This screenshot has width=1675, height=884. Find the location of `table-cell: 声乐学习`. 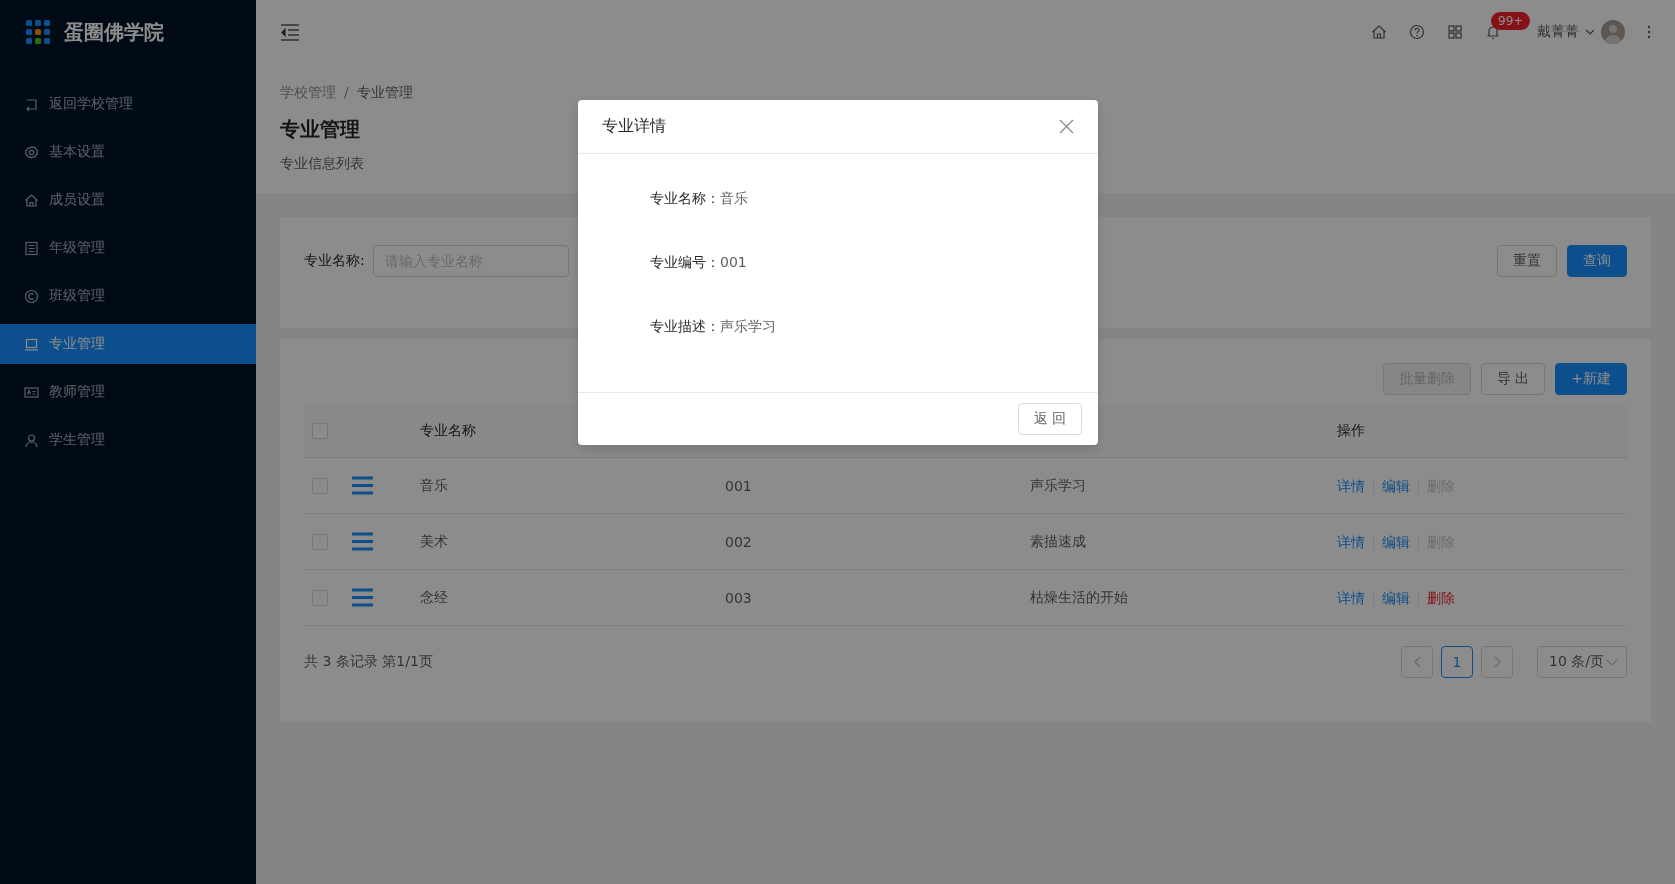

table-cell: 声乐学习 is located at coordinates (1058, 485).